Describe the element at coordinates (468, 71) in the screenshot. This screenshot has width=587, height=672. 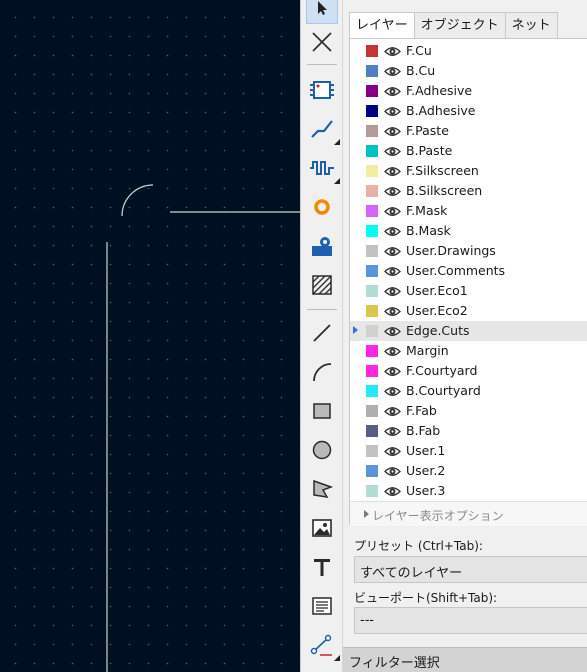
I see `layer-row: B.Cu` at that location.